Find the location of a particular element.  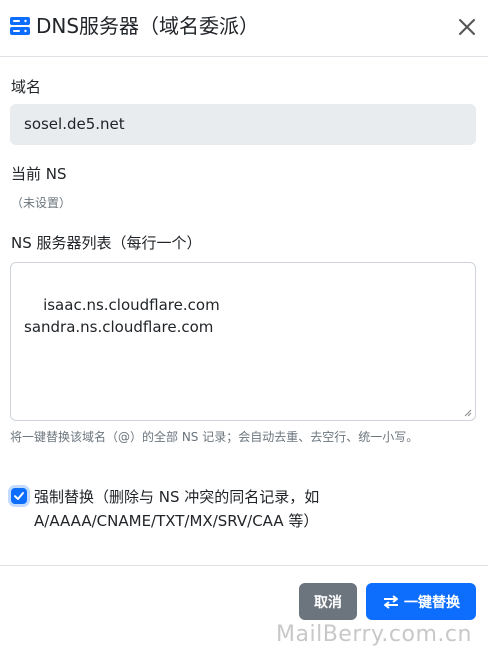

watermark: MailBerry.com.cn is located at coordinates (374, 634).